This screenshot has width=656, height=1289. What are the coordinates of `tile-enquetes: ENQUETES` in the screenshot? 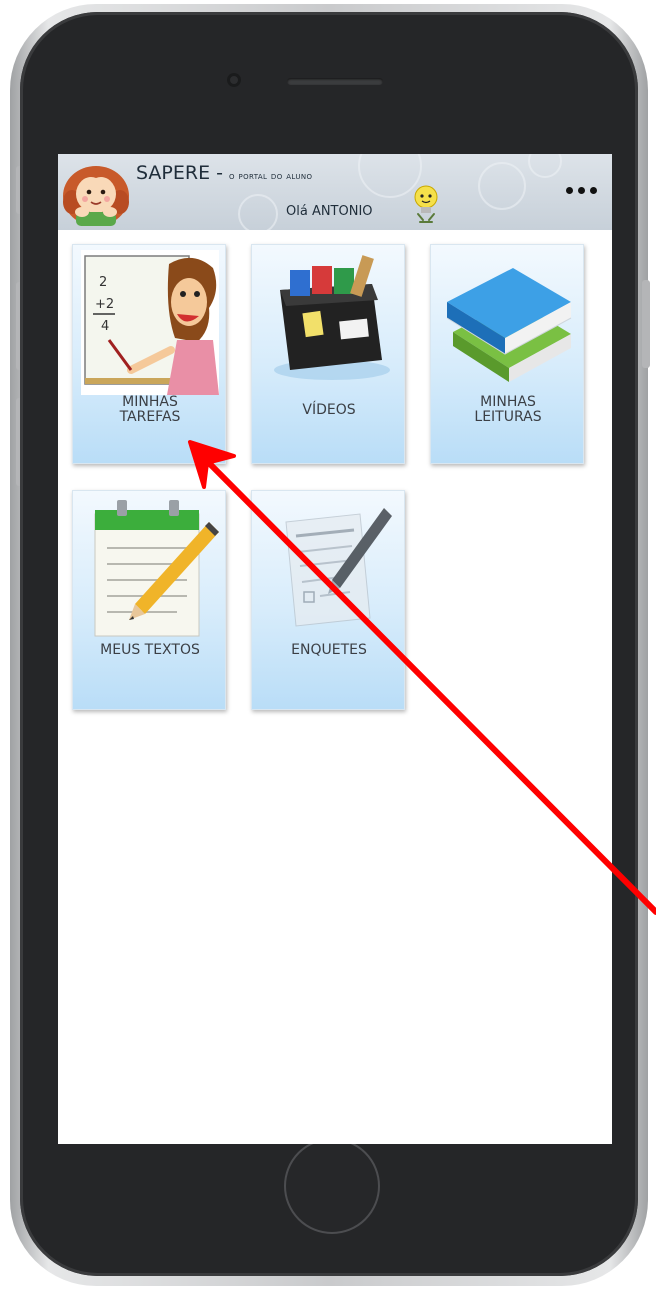 It's located at (328, 600).